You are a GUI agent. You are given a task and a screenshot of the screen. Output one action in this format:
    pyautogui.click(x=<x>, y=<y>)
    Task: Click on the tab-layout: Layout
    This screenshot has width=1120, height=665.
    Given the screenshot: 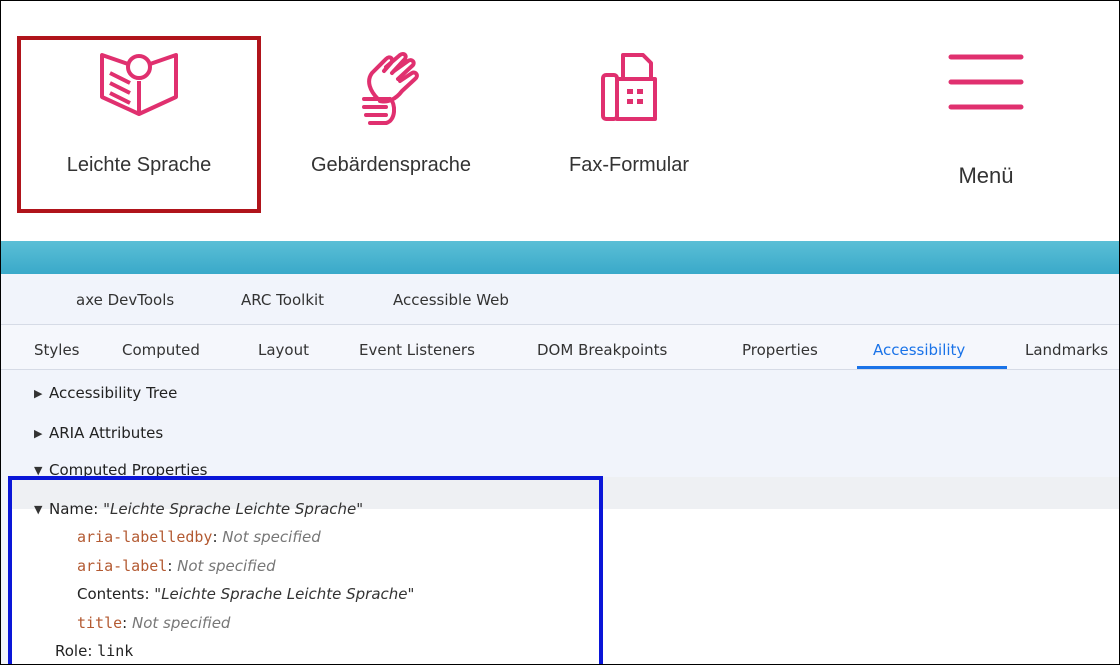 What is the action you would take?
    pyautogui.click(x=283, y=350)
    